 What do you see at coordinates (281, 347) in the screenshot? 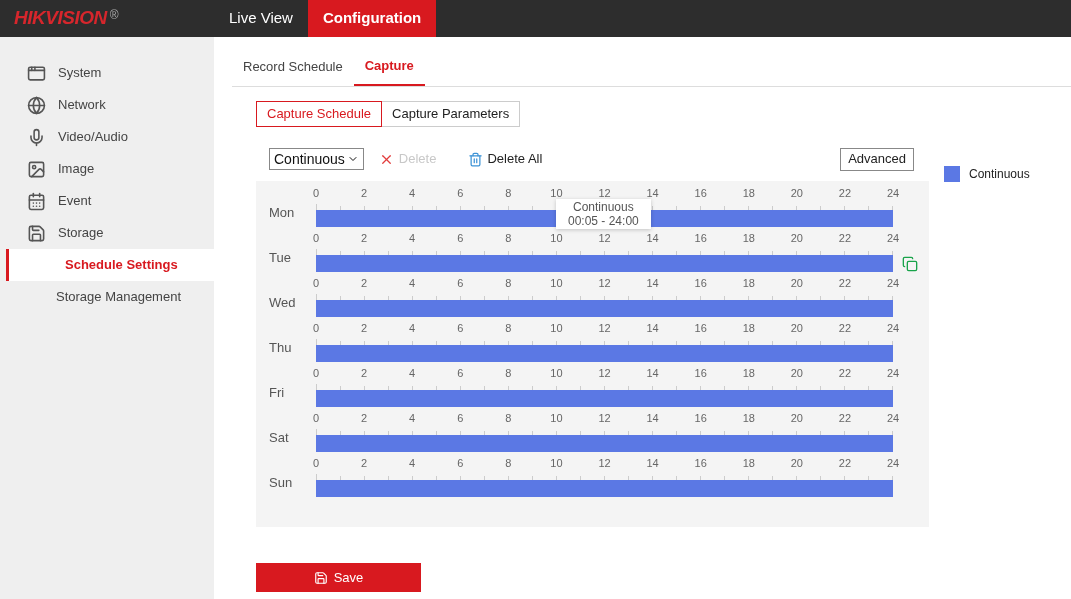
I see `day-label: Thu` at bounding box center [281, 347].